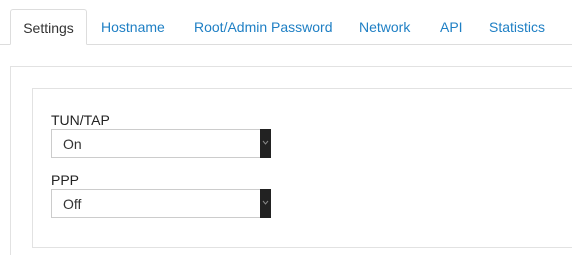 Image resolution: width=572 pixels, height=255 pixels. I want to click on tab-hostname: Hostname, so click(133, 27).